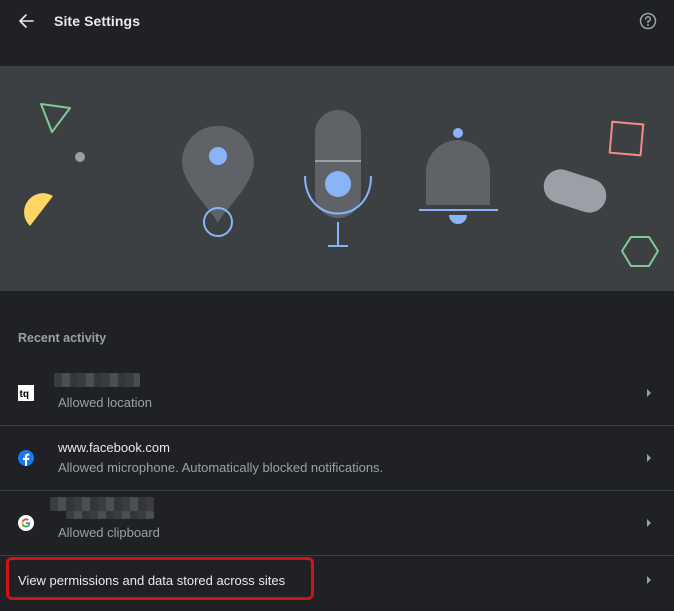  I want to click on triangle-shape, so click(55, 118).